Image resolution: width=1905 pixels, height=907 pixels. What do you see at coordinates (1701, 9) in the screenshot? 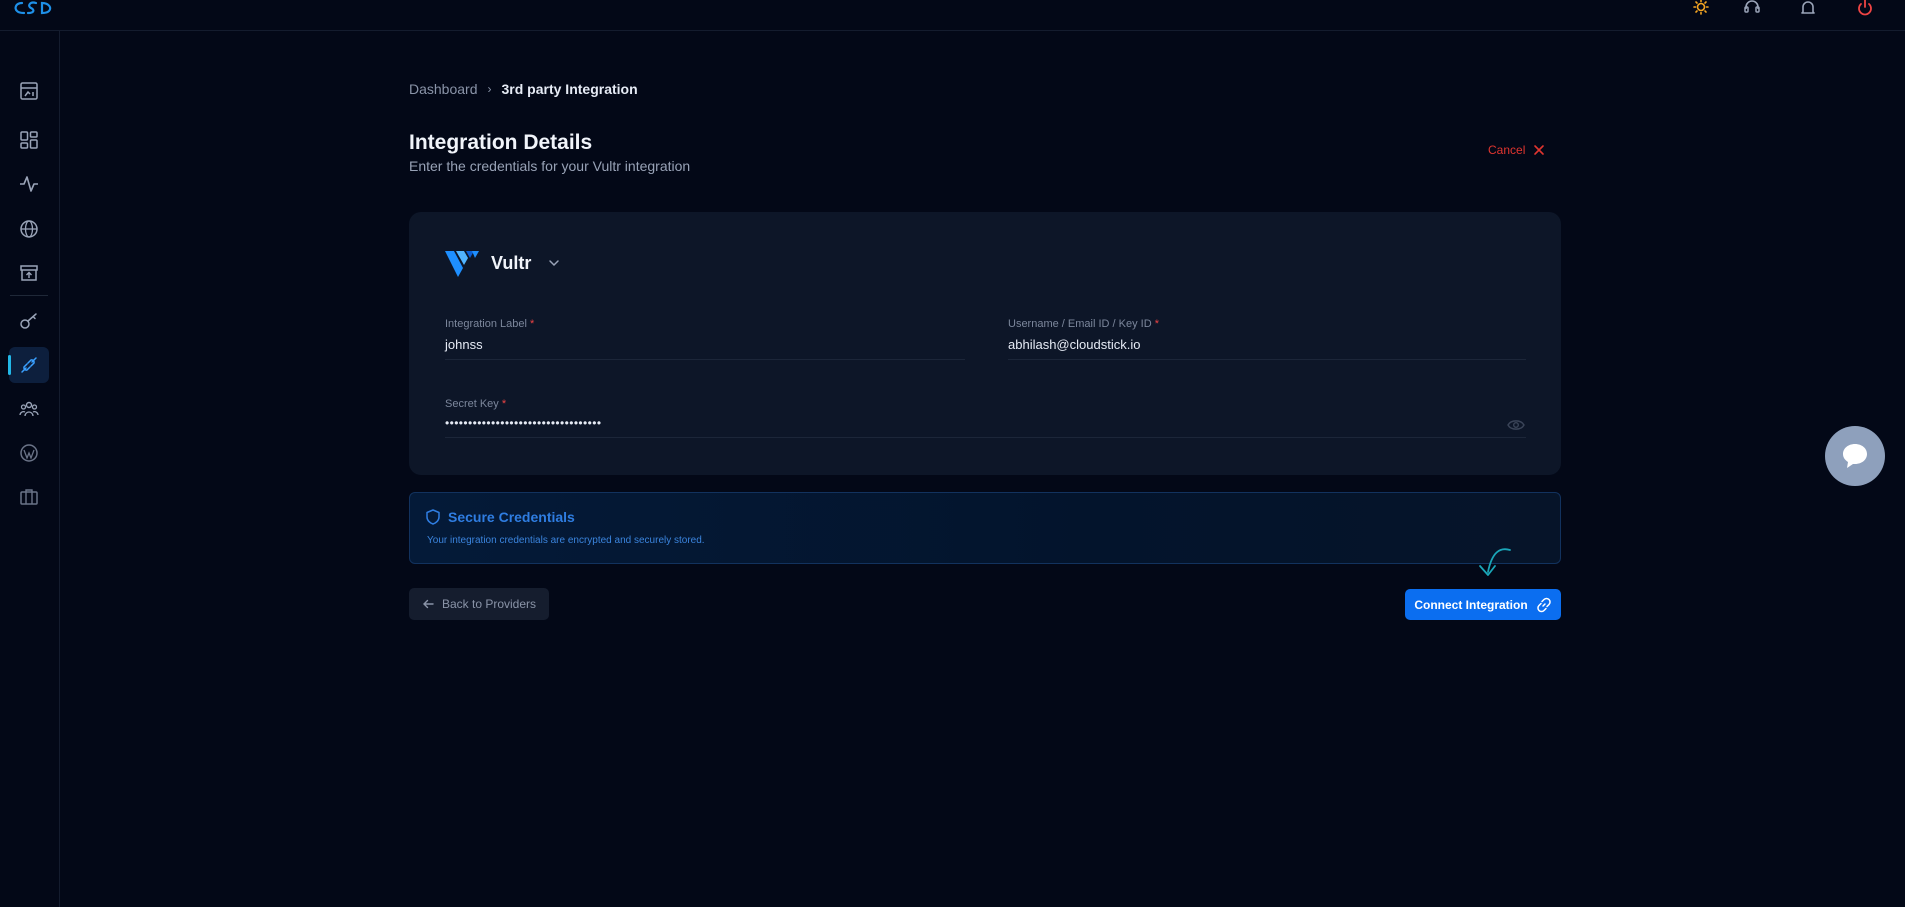
I see `theme-toggle-sun-icon` at bounding box center [1701, 9].